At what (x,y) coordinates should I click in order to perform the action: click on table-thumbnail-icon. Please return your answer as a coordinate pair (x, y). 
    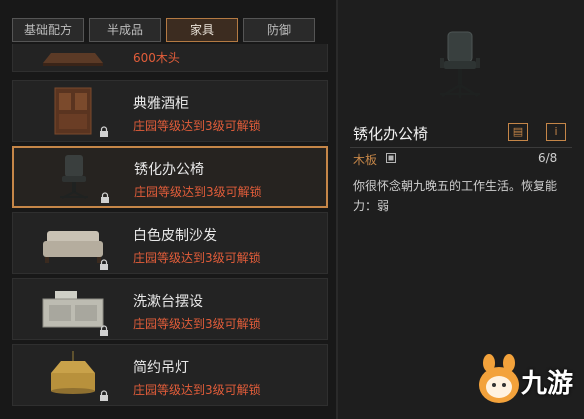
    Looking at the image, I should click on (73, 59).